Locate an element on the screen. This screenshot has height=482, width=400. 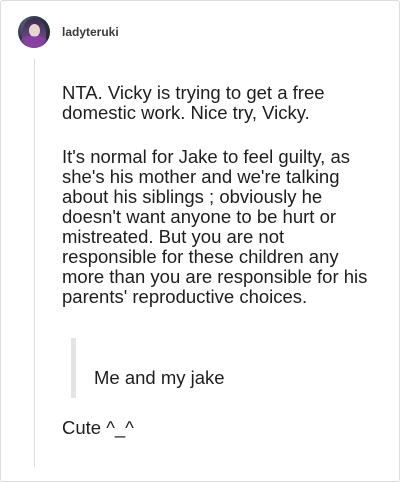
quote-text: Me and my jake is located at coordinates (159, 377).